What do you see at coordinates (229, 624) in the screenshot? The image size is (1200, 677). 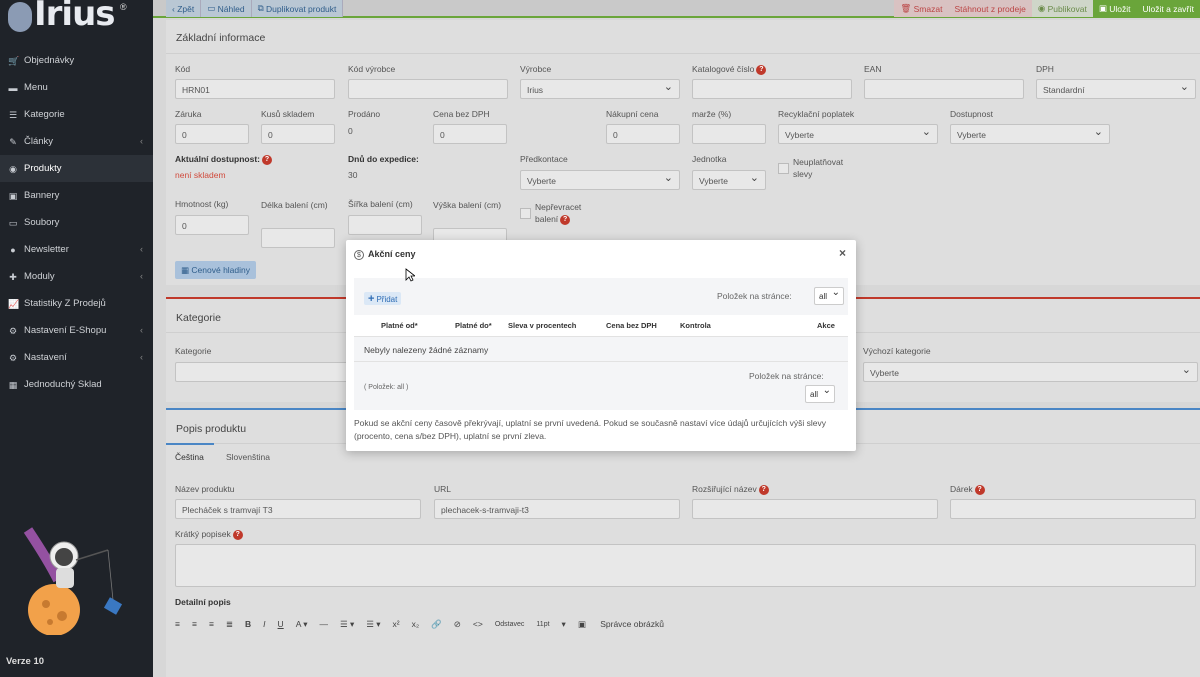 I see `align-justify-icon: ≣` at bounding box center [229, 624].